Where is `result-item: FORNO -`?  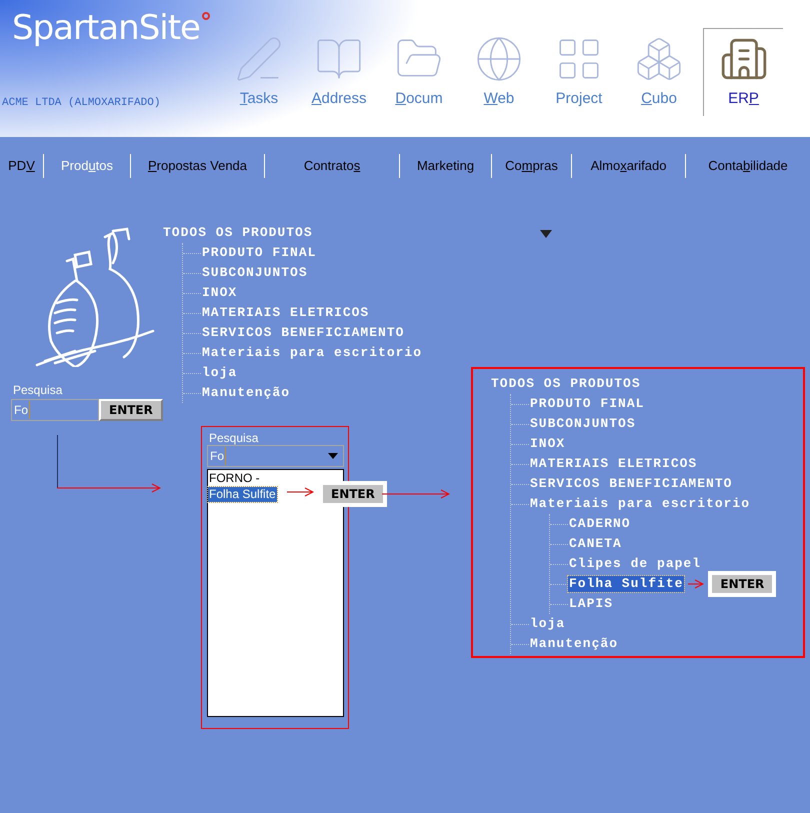
result-item: FORNO - is located at coordinates (234, 478).